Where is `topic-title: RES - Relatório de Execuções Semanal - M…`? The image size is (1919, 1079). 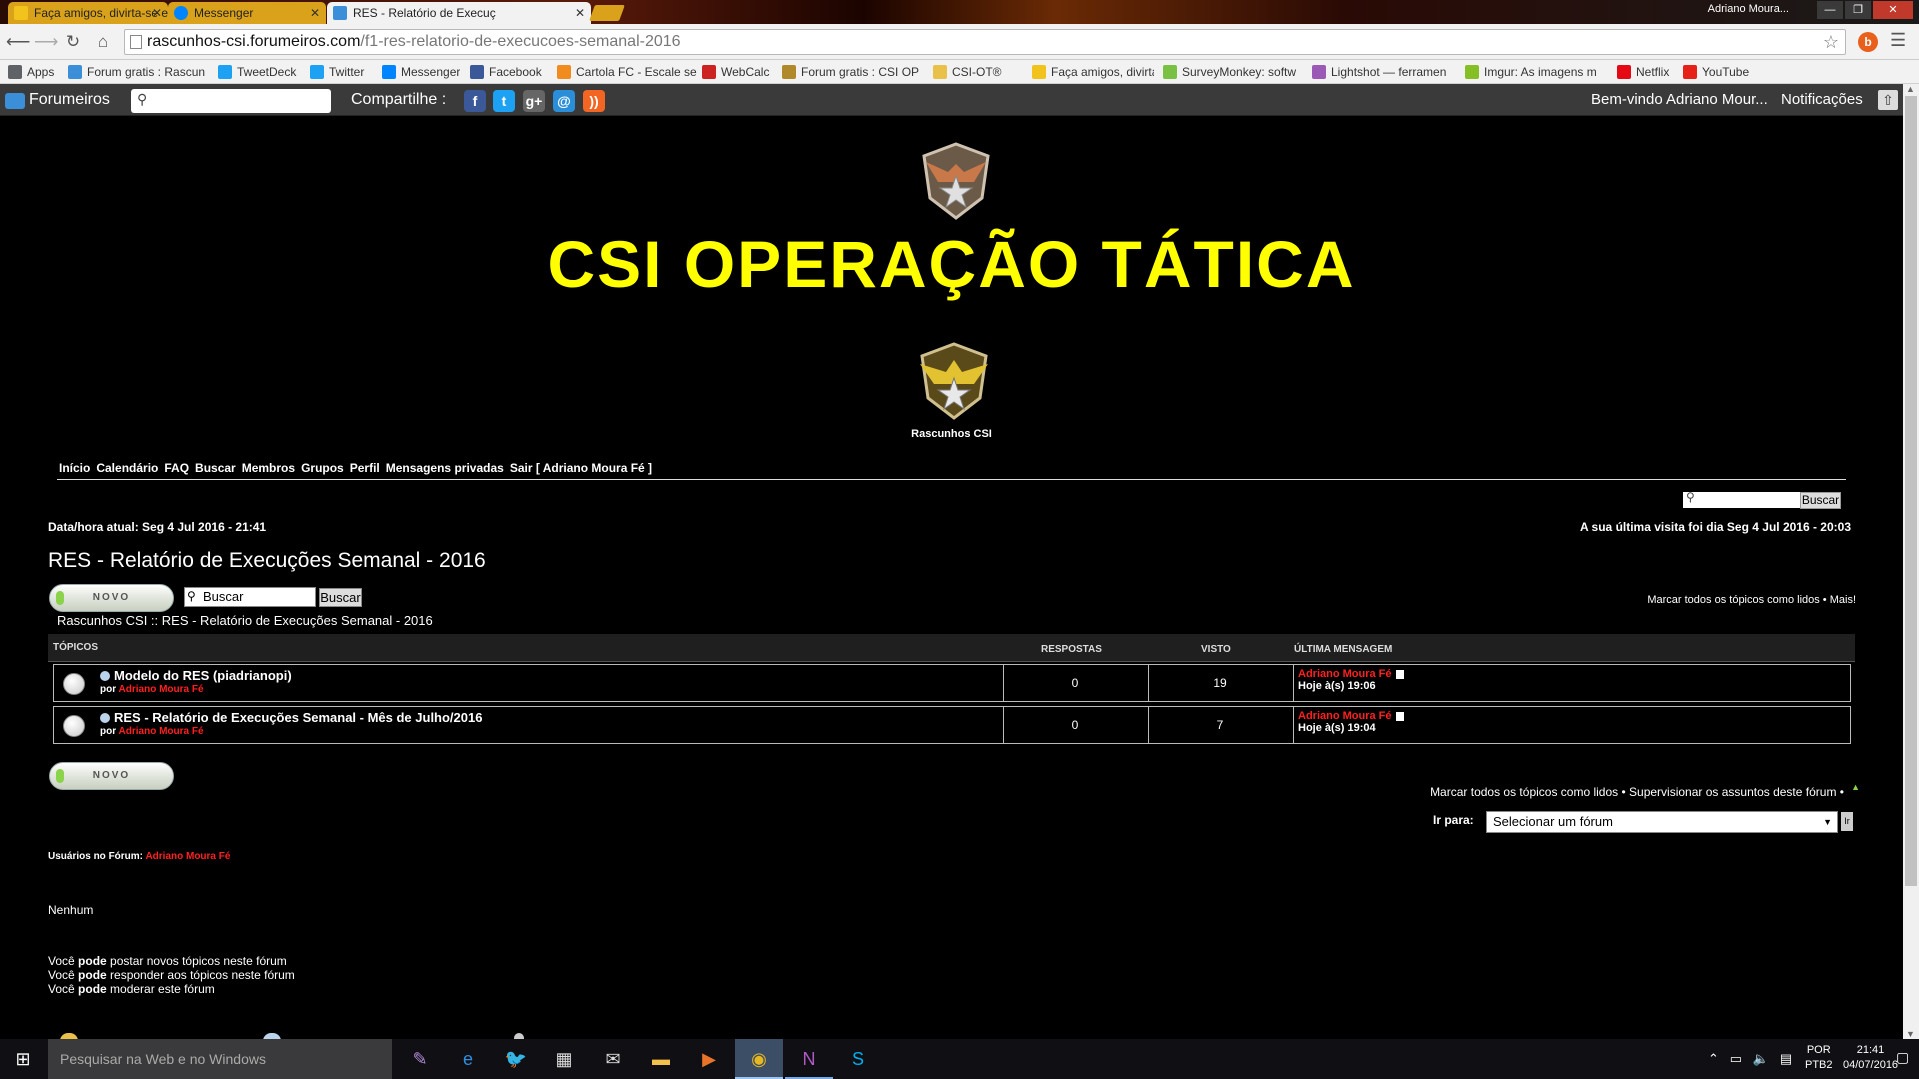 topic-title: RES - Relatório de Execuções Semanal - M… is located at coordinates (291, 717).